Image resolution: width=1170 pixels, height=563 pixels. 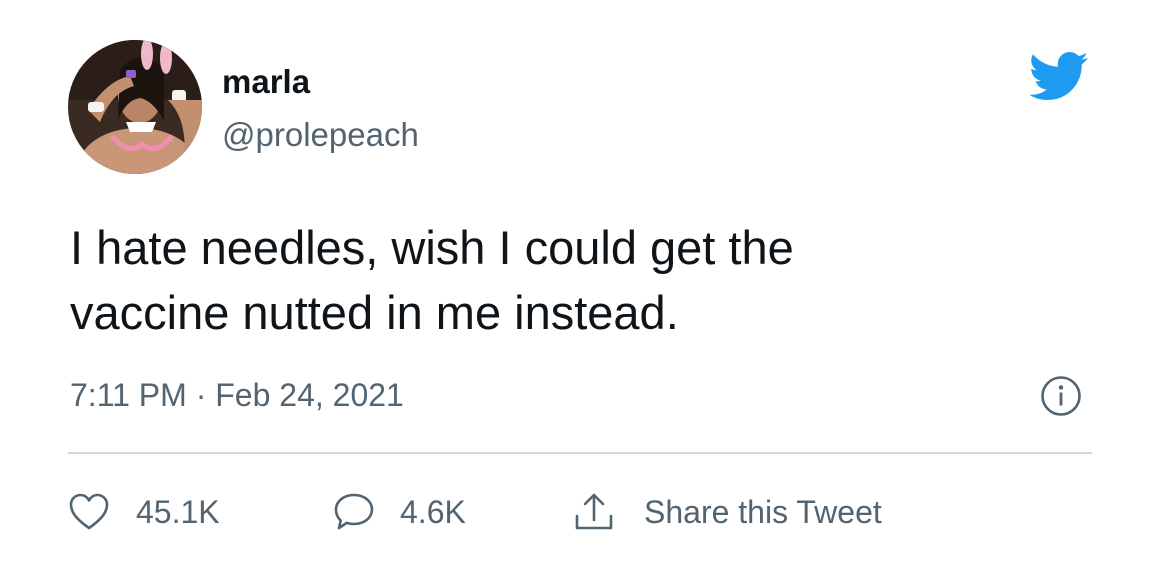 I want to click on like-button: 45.1K, so click(x=144, y=512).